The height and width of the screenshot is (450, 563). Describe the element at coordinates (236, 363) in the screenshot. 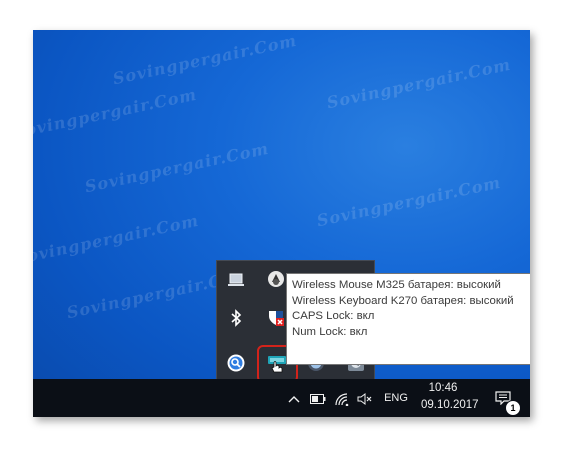

I see `magnifier-app-icon` at that location.